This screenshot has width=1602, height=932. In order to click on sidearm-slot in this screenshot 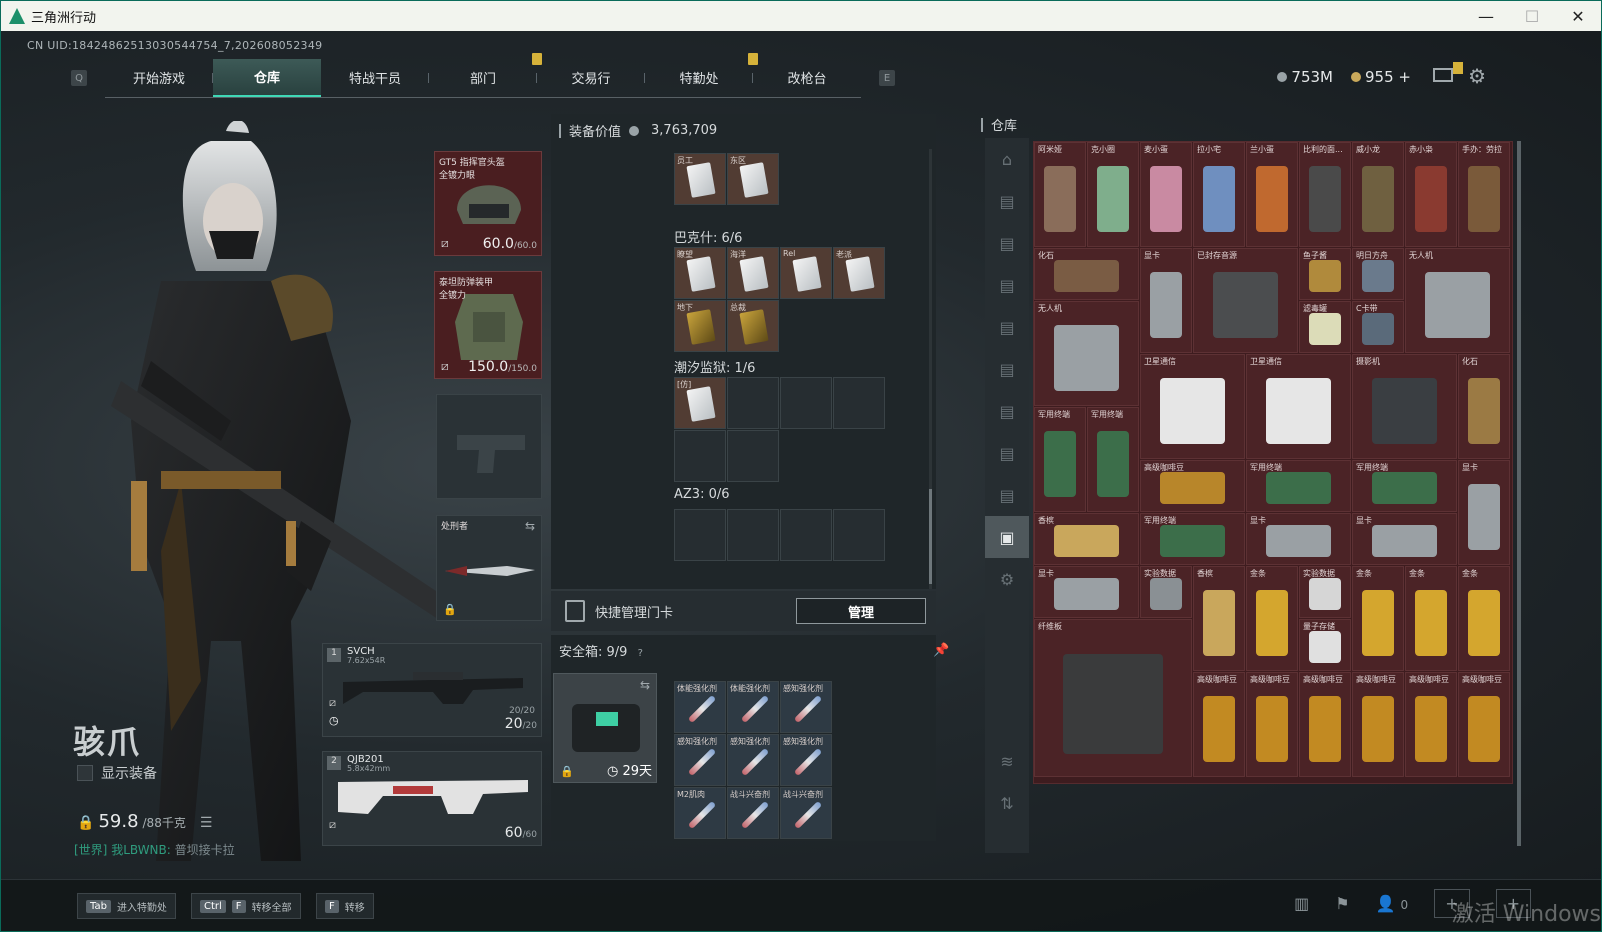, I will do `click(489, 446)`.